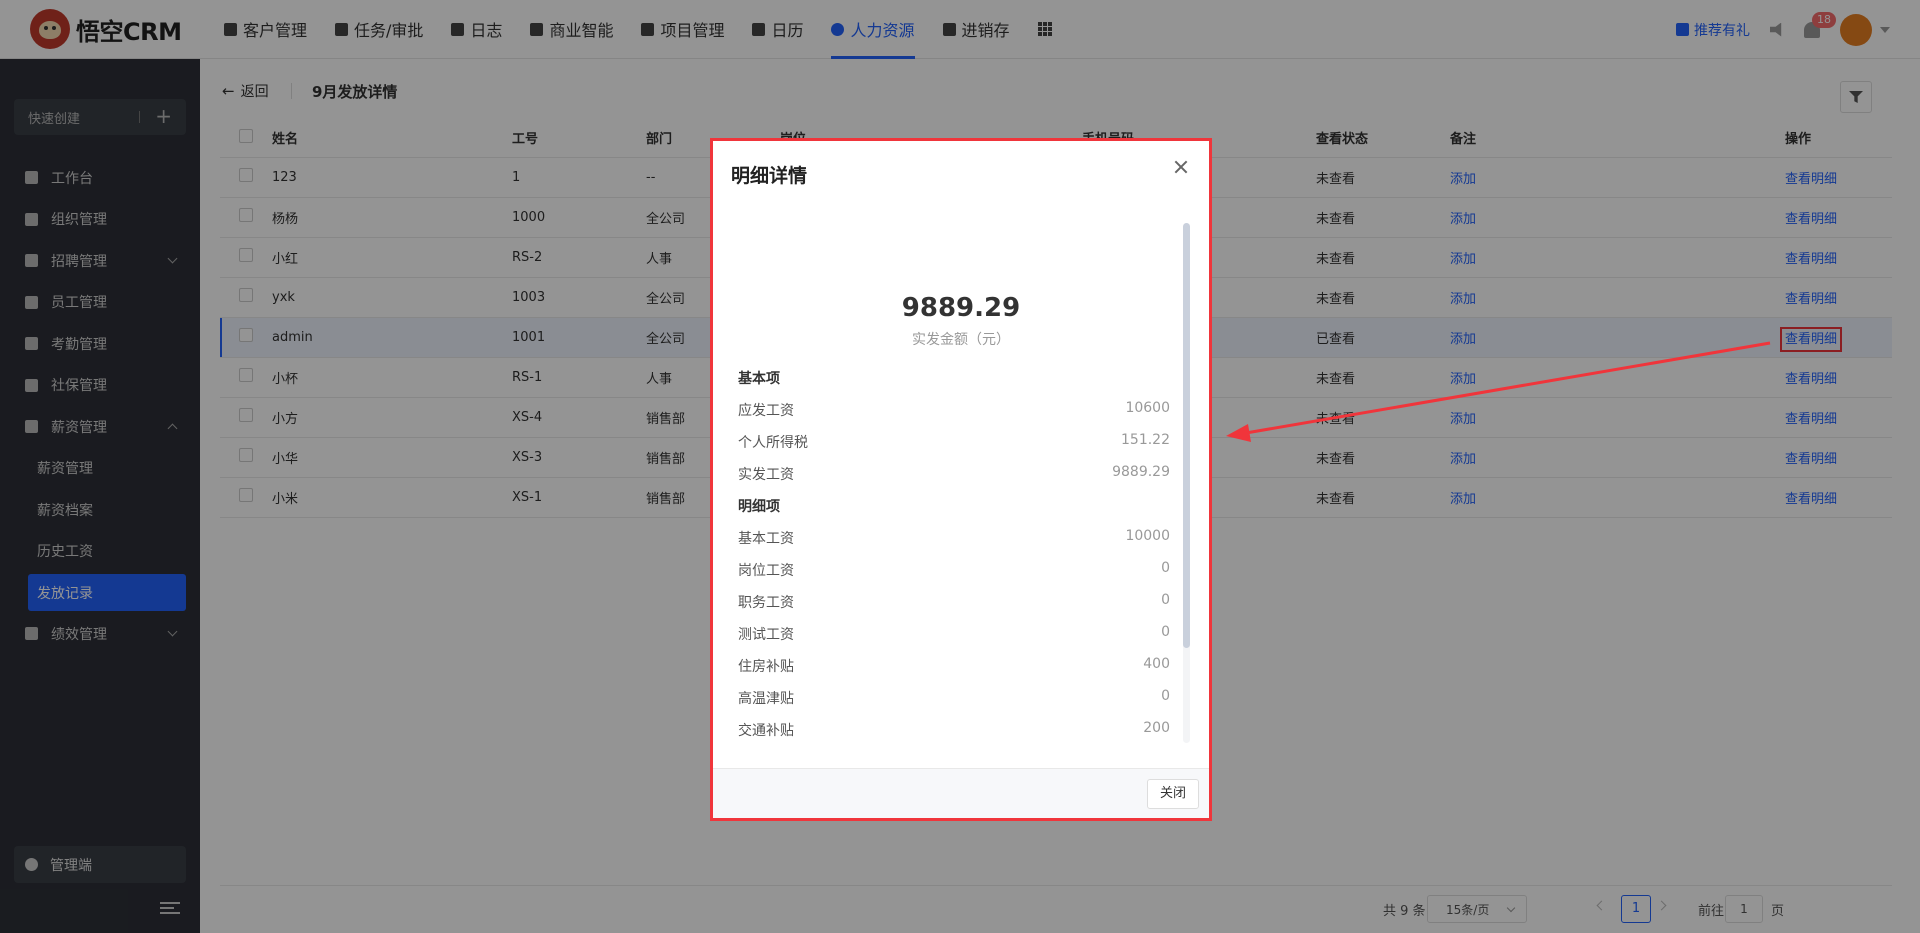 The height and width of the screenshot is (933, 1920). What do you see at coordinates (766, 667) in the screenshot?
I see `detail-label: 住房补贴` at bounding box center [766, 667].